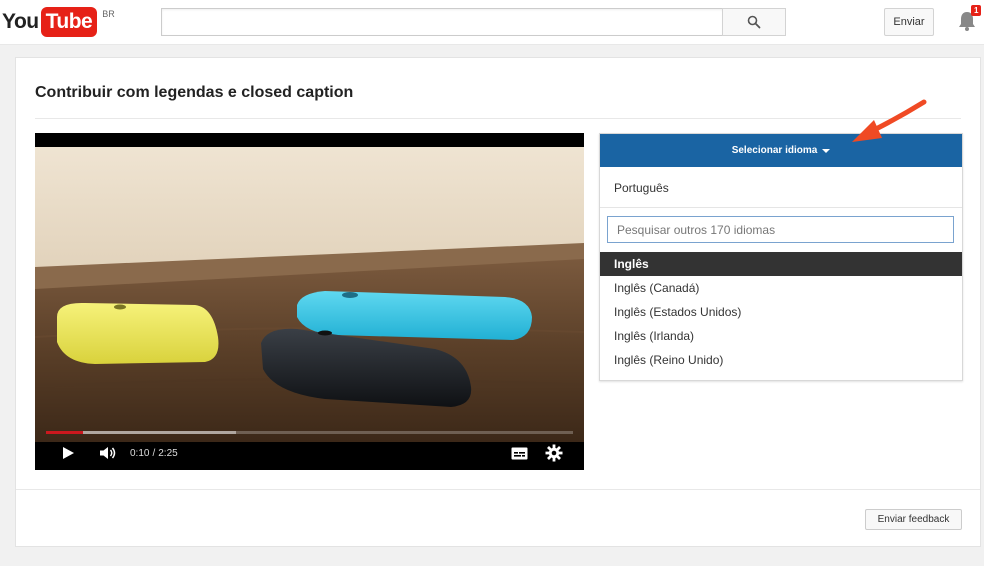 This screenshot has width=984, height=566. What do you see at coordinates (519, 453) in the screenshot?
I see `subtitles-icon` at bounding box center [519, 453].